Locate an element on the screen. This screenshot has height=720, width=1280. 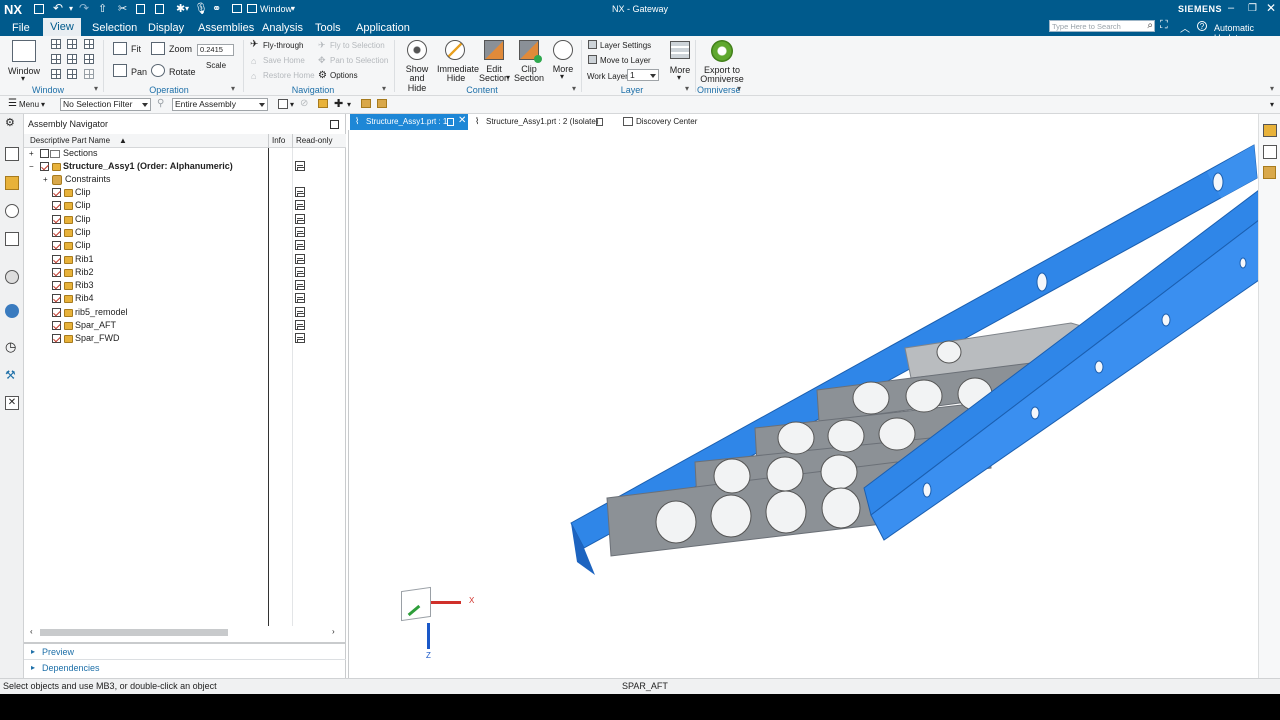
search-icon: ⌕ is located at coordinates (1150, 25).